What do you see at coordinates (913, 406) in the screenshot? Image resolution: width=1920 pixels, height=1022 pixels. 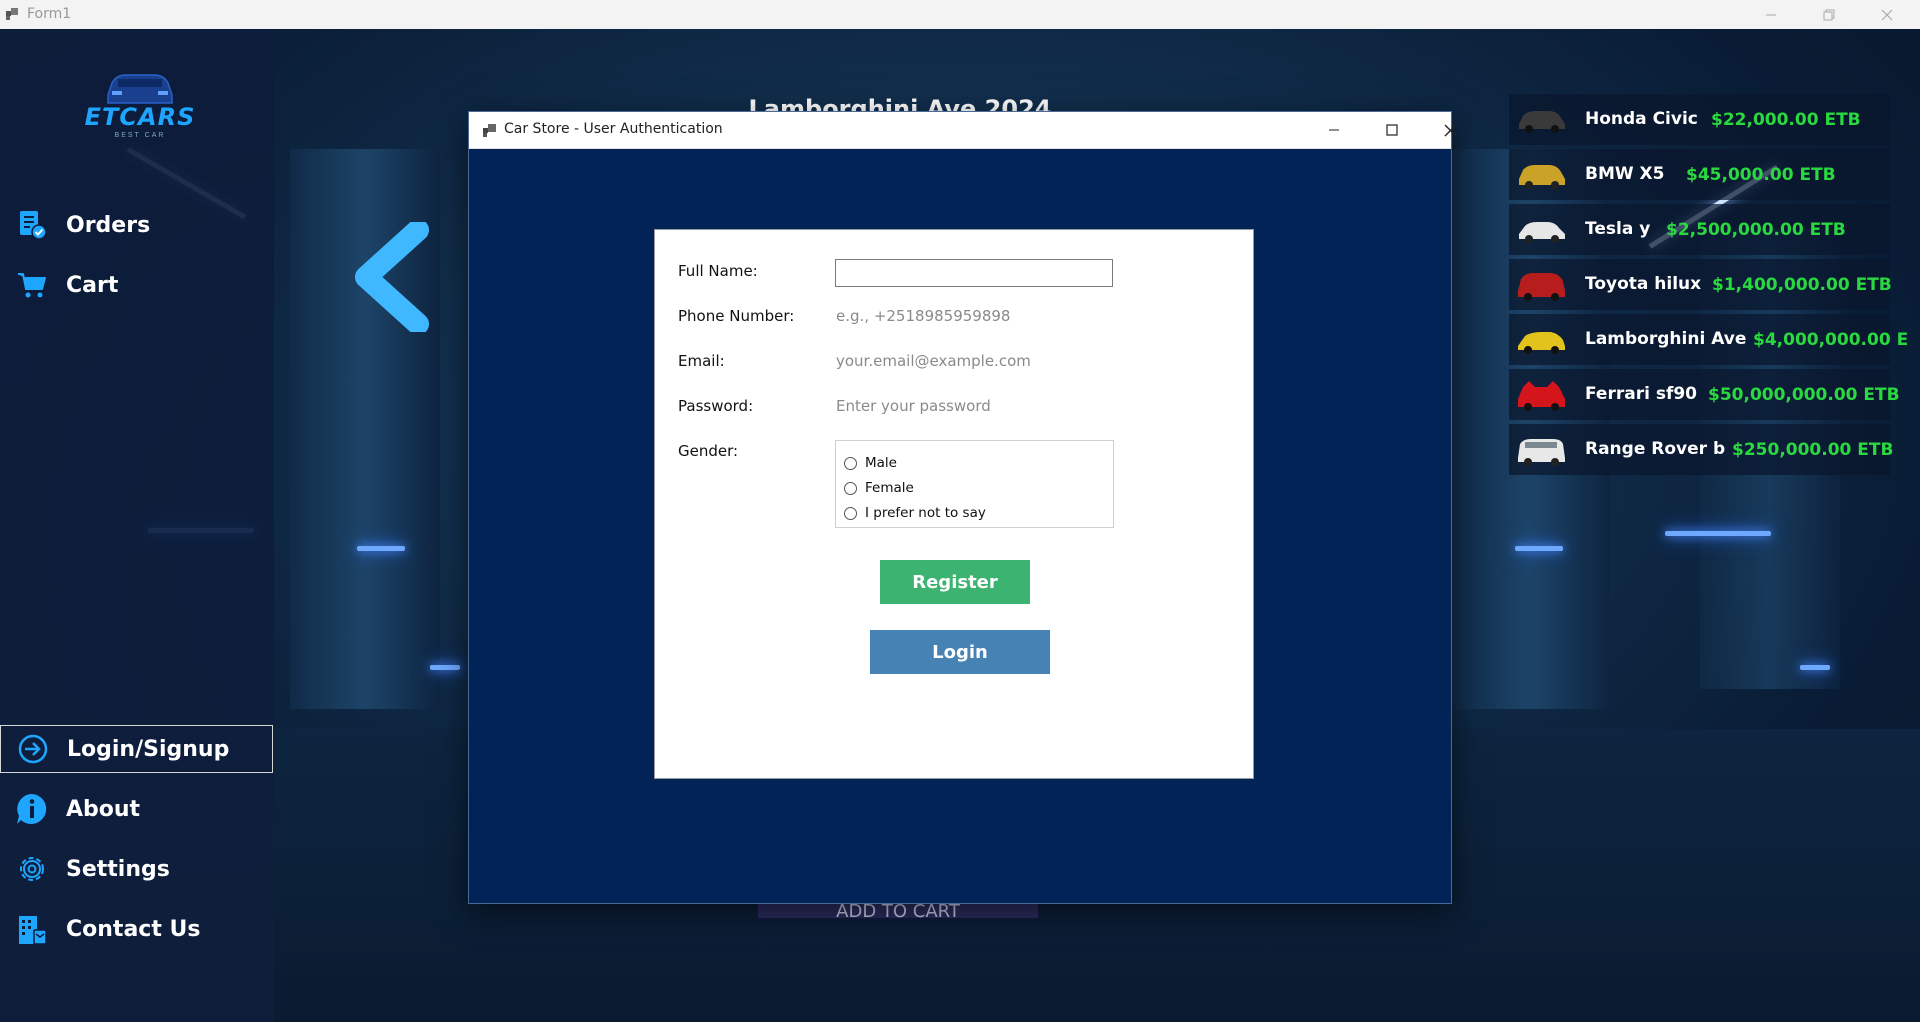 I see `password-input: Enter your password` at bounding box center [913, 406].